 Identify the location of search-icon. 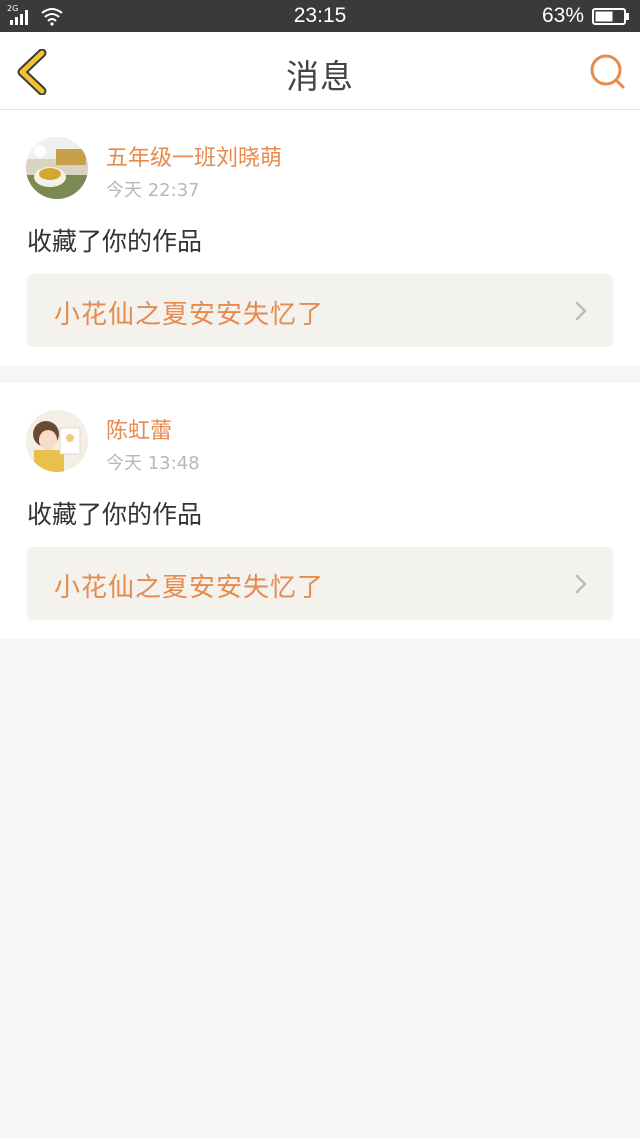
(607, 71).